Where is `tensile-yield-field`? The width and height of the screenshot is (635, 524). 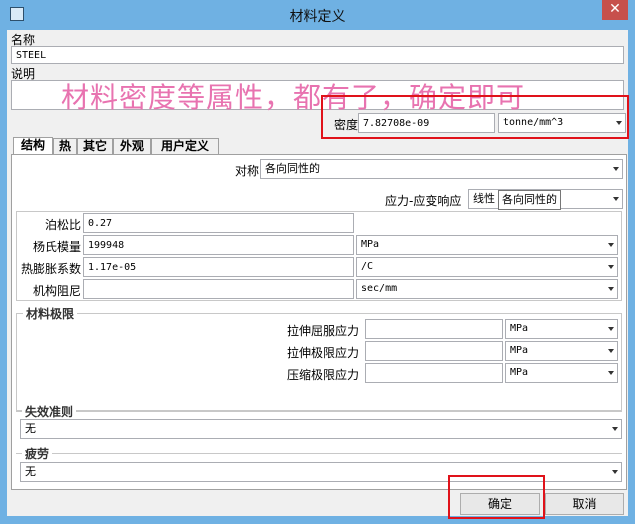 tensile-yield-field is located at coordinates (434, 329).